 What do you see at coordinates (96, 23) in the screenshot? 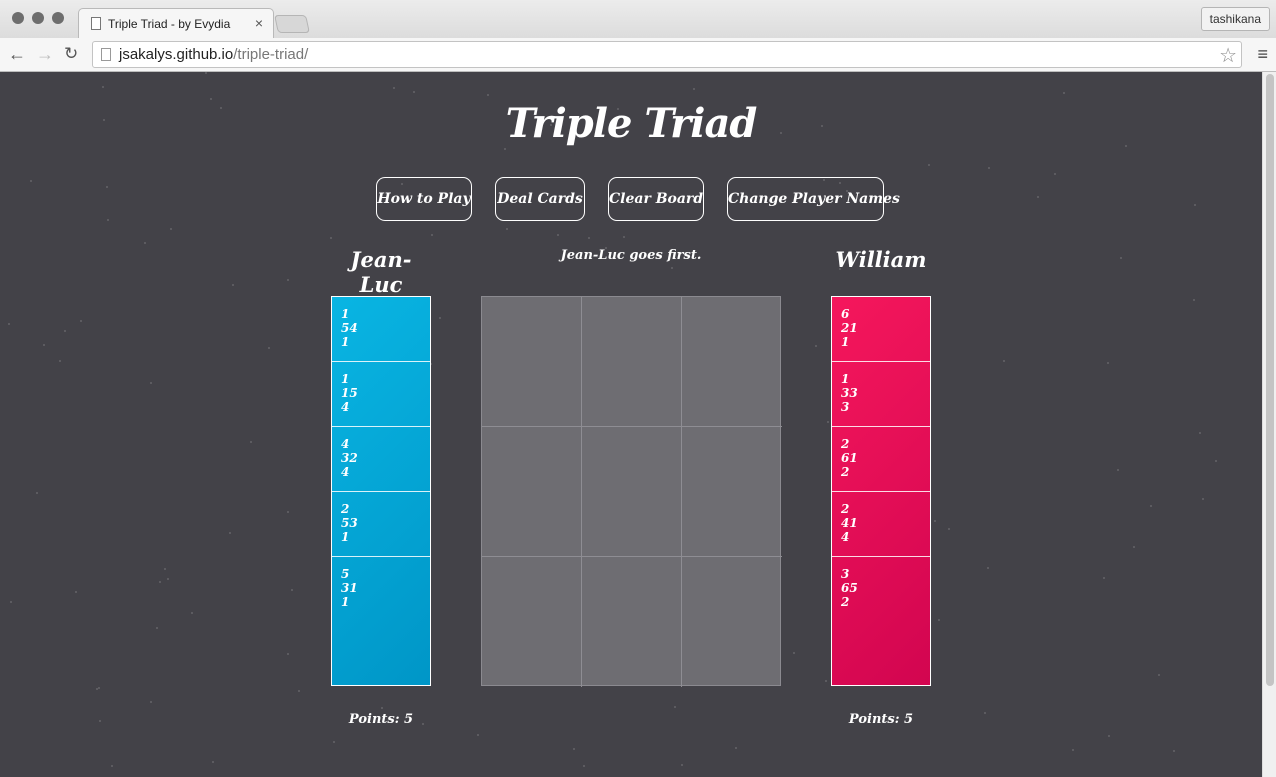
I see `document-icon` at bounding box center [96, 23].